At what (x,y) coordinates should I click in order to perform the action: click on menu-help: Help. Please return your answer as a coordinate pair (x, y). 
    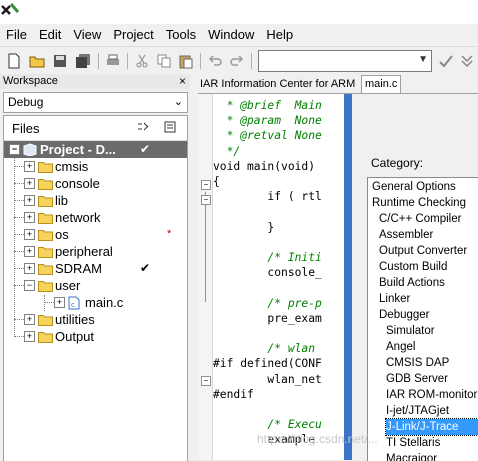
    Looking at the image, I should click on (279, 35).